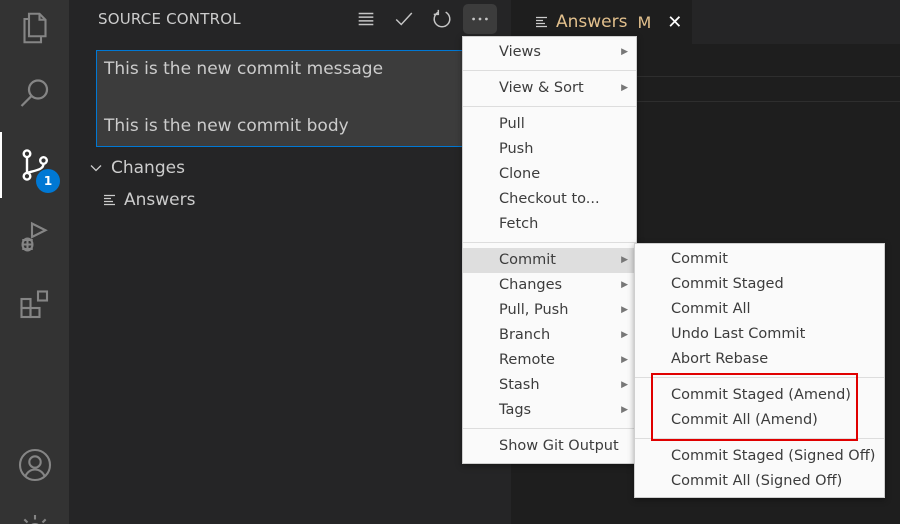 The width and height of the screenshot is (900, 524). Describe the element at coordinates (773, 456) in the screenshot. I see `menu-item-label: Commit Staged (Signed Off)` at that location.